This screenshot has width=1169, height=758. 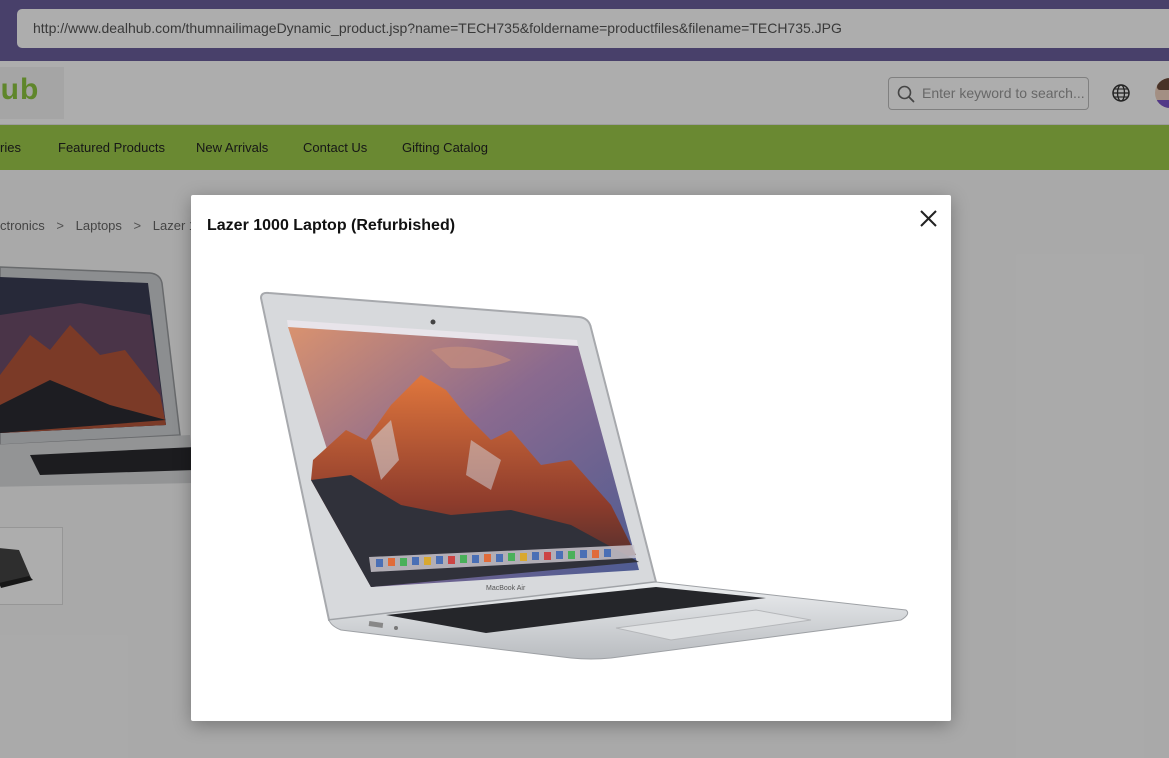 What do you see at coordinates (331, 225) in the screenshot?
I see `modal-title: Lazer 1000 Laptop (Refurbished)` at bounding box center [331, 225].